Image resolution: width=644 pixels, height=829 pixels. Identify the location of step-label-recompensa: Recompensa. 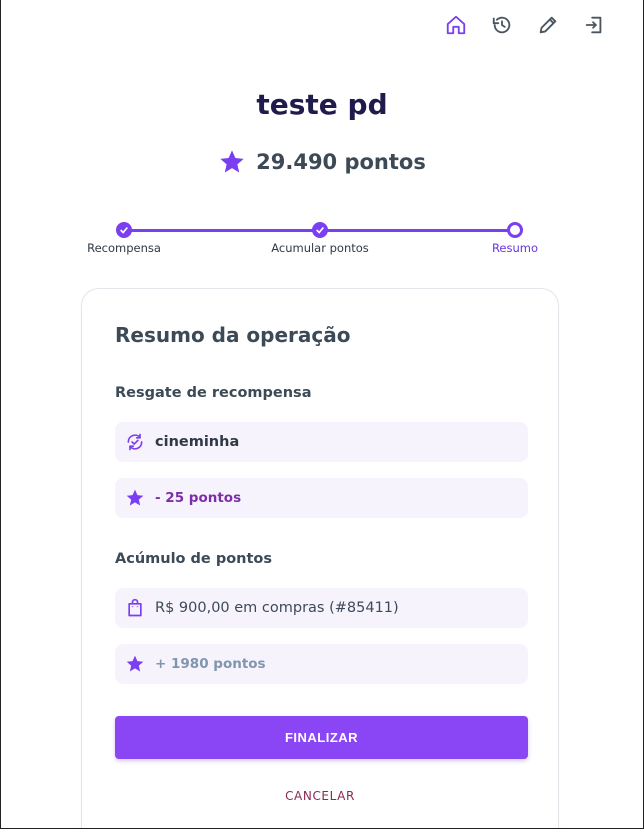
(124, 248).